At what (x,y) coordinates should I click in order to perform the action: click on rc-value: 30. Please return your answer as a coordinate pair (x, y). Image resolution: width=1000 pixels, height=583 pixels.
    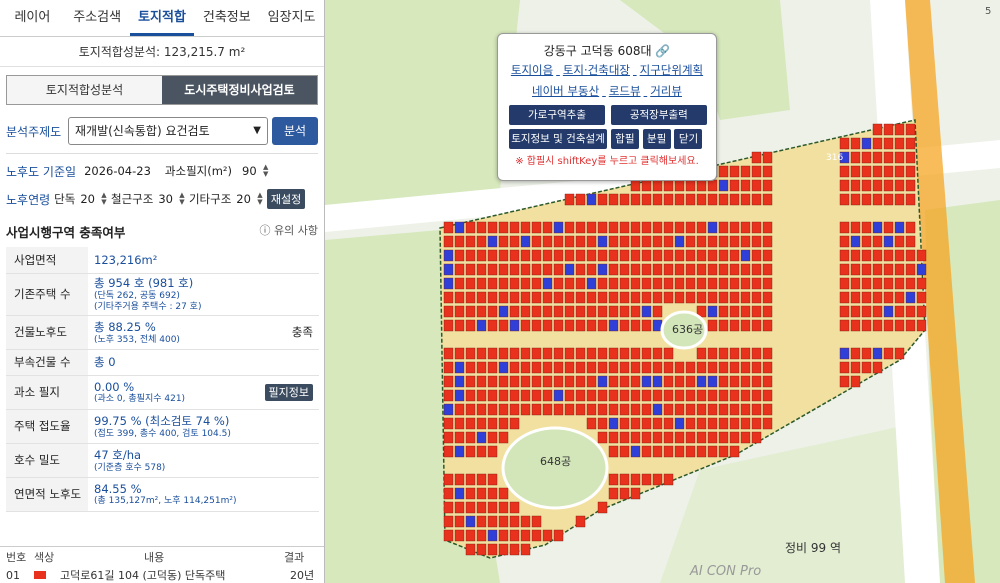
    Looking at the image, I should click on (165, 199).